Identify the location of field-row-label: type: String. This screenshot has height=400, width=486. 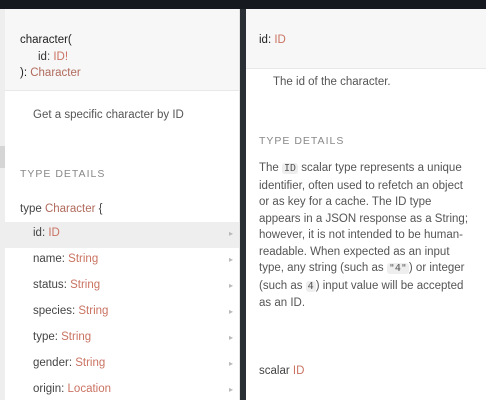
(62, 337).